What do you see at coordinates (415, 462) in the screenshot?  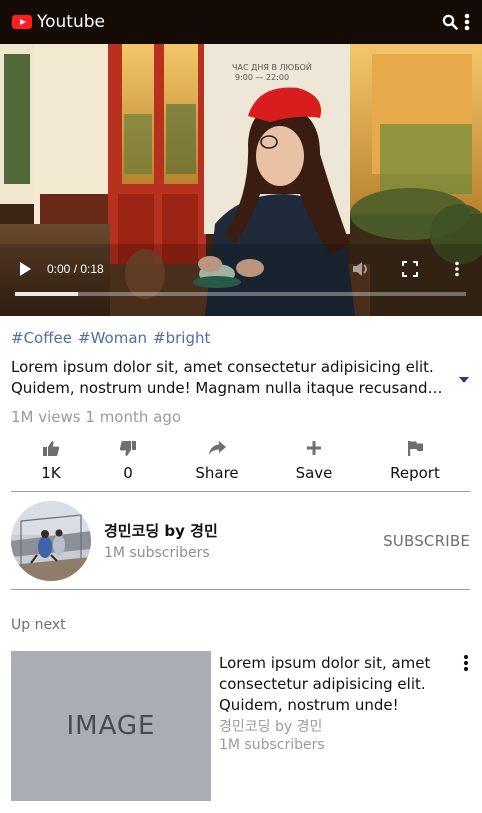 I see `report-button: Report` at bounding box center [415, 462].